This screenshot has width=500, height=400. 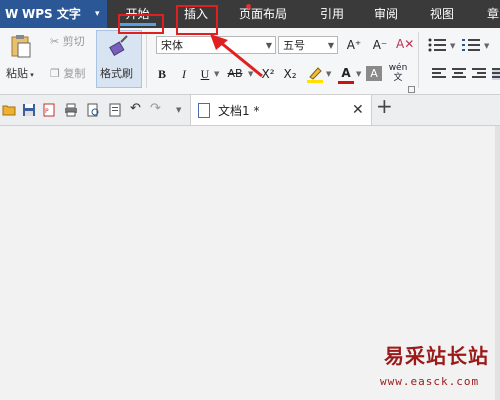 I want to click on watermark-url: www.easck.com, so click(x=430, y=381).